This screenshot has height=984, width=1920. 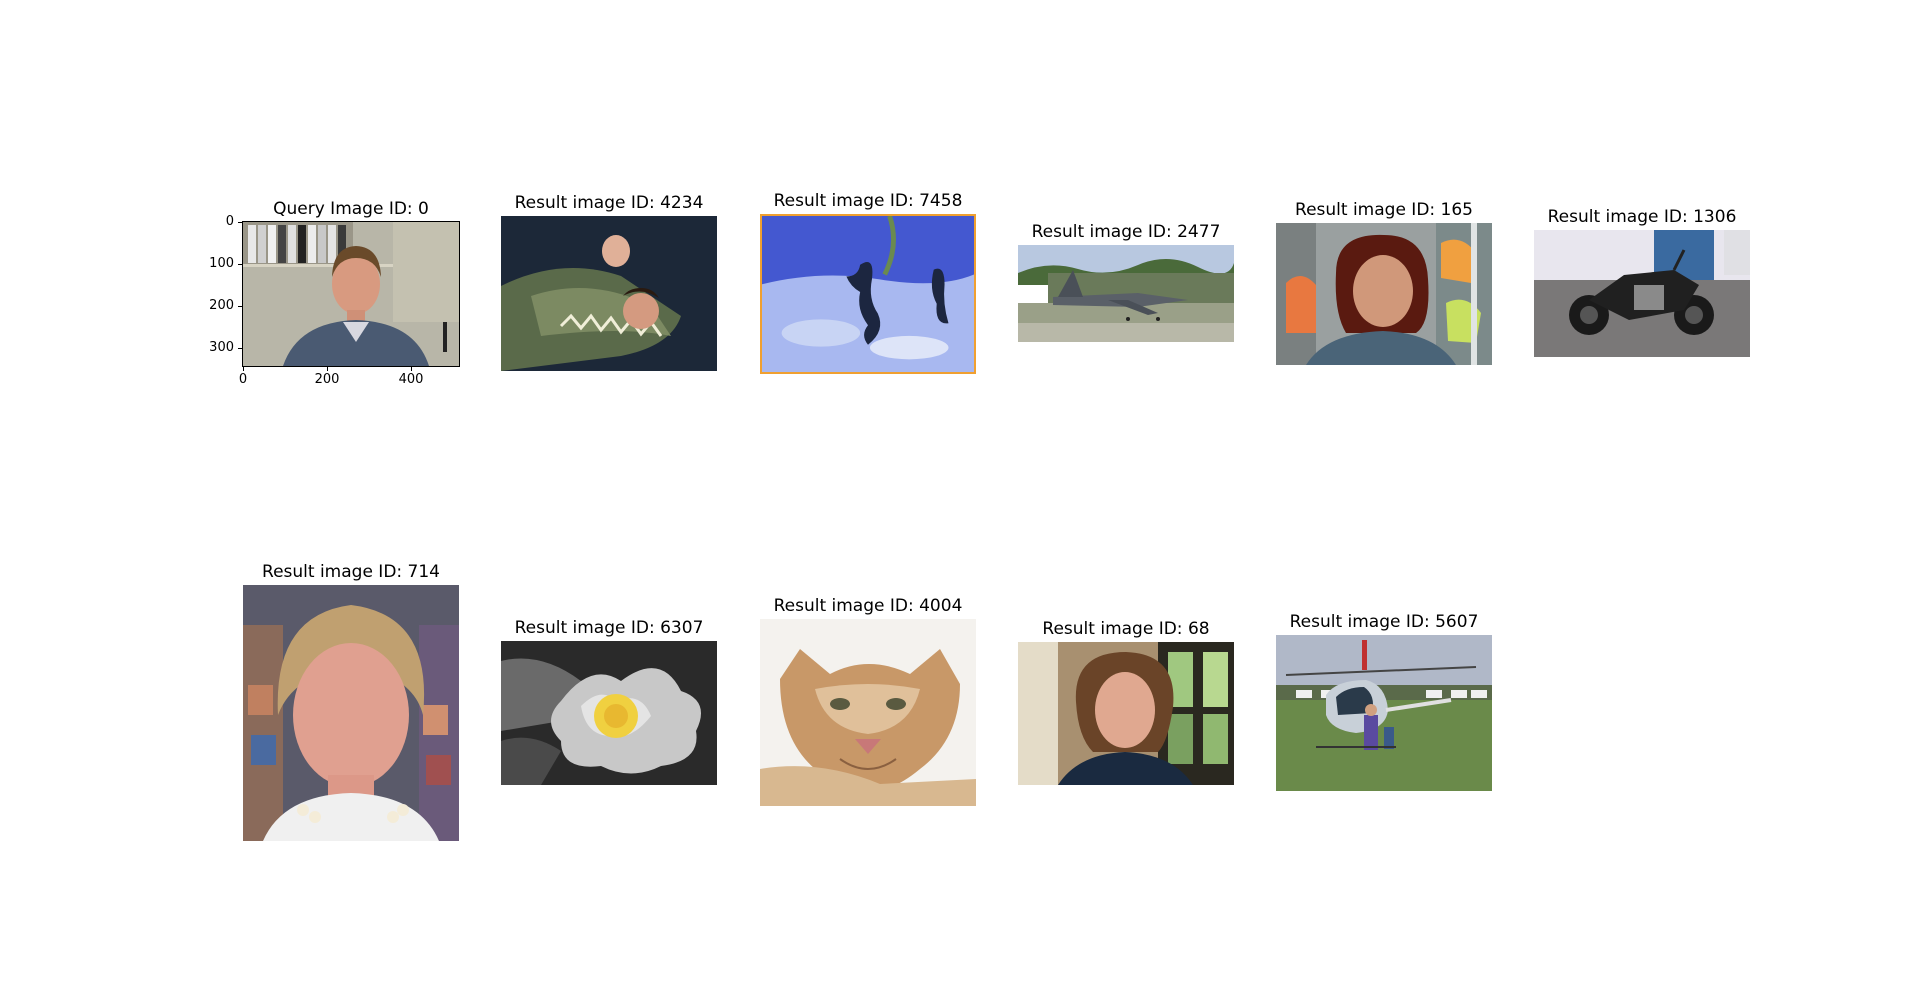 What do you see at coordinates (1126, 232) in the screenshot?
I see `result-title: Result image ID: 2477` at bounding box center [1126, 232].